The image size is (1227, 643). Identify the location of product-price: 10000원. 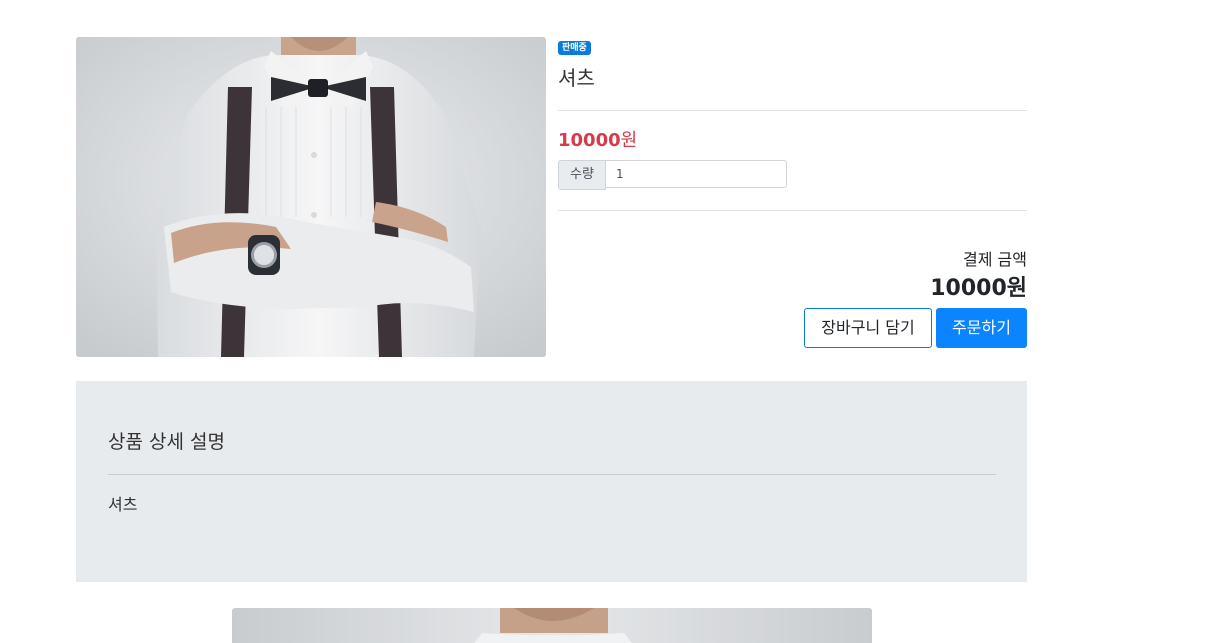
(597, 141).